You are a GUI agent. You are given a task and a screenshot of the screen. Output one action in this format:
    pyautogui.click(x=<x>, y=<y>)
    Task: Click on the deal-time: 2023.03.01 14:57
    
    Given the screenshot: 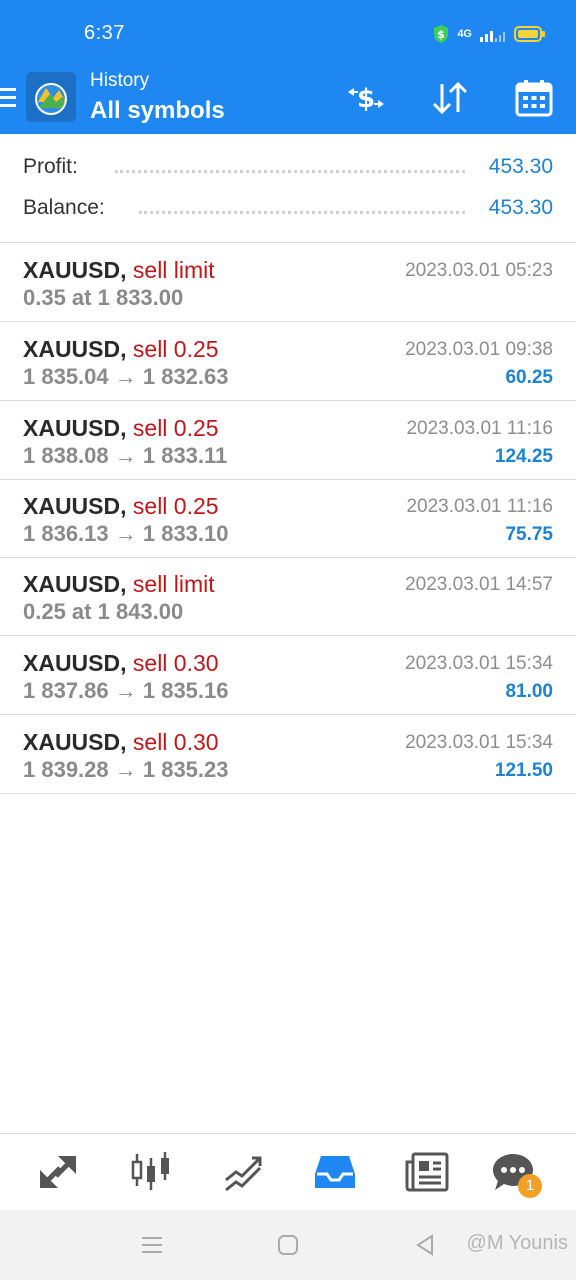 What is the action you would take?
    pyautogui.click(x=479, y=584)
    